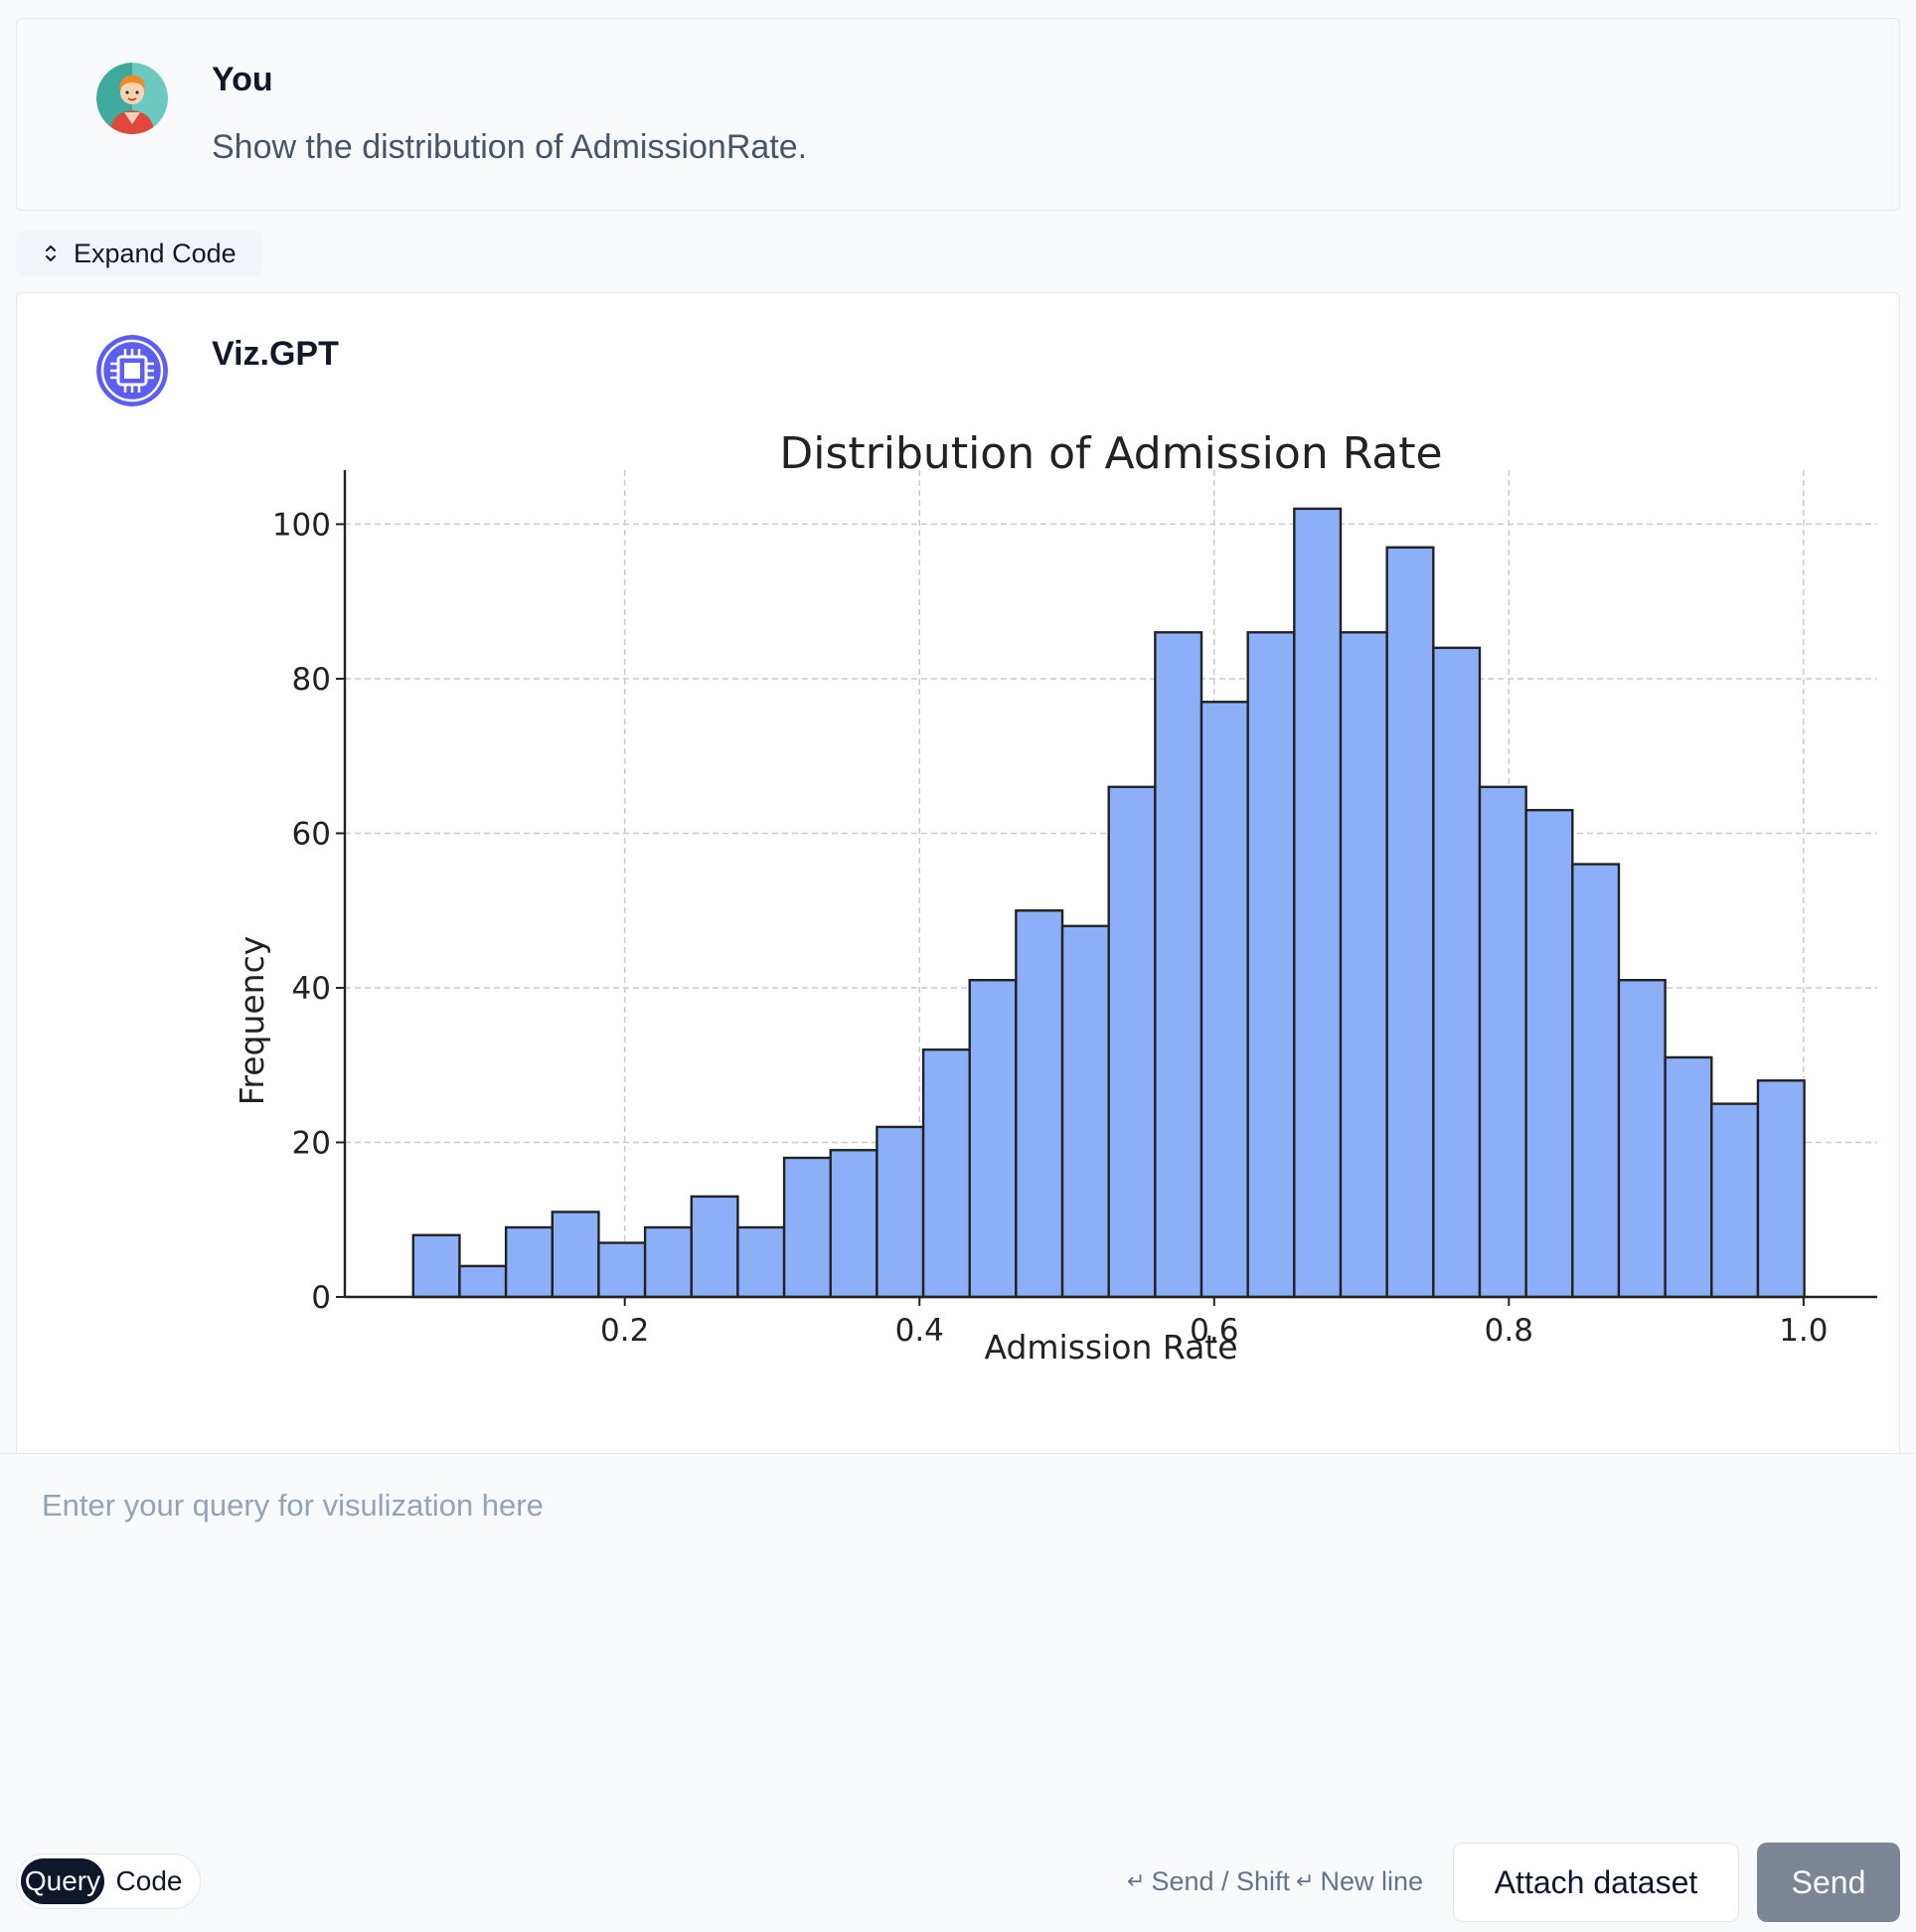 This screenshot has height=1932, width=1916. Describe the element at coordinates (1596, 1882) in the screenshot. I see `attach-dataset-button: Attach dataset` at that location.